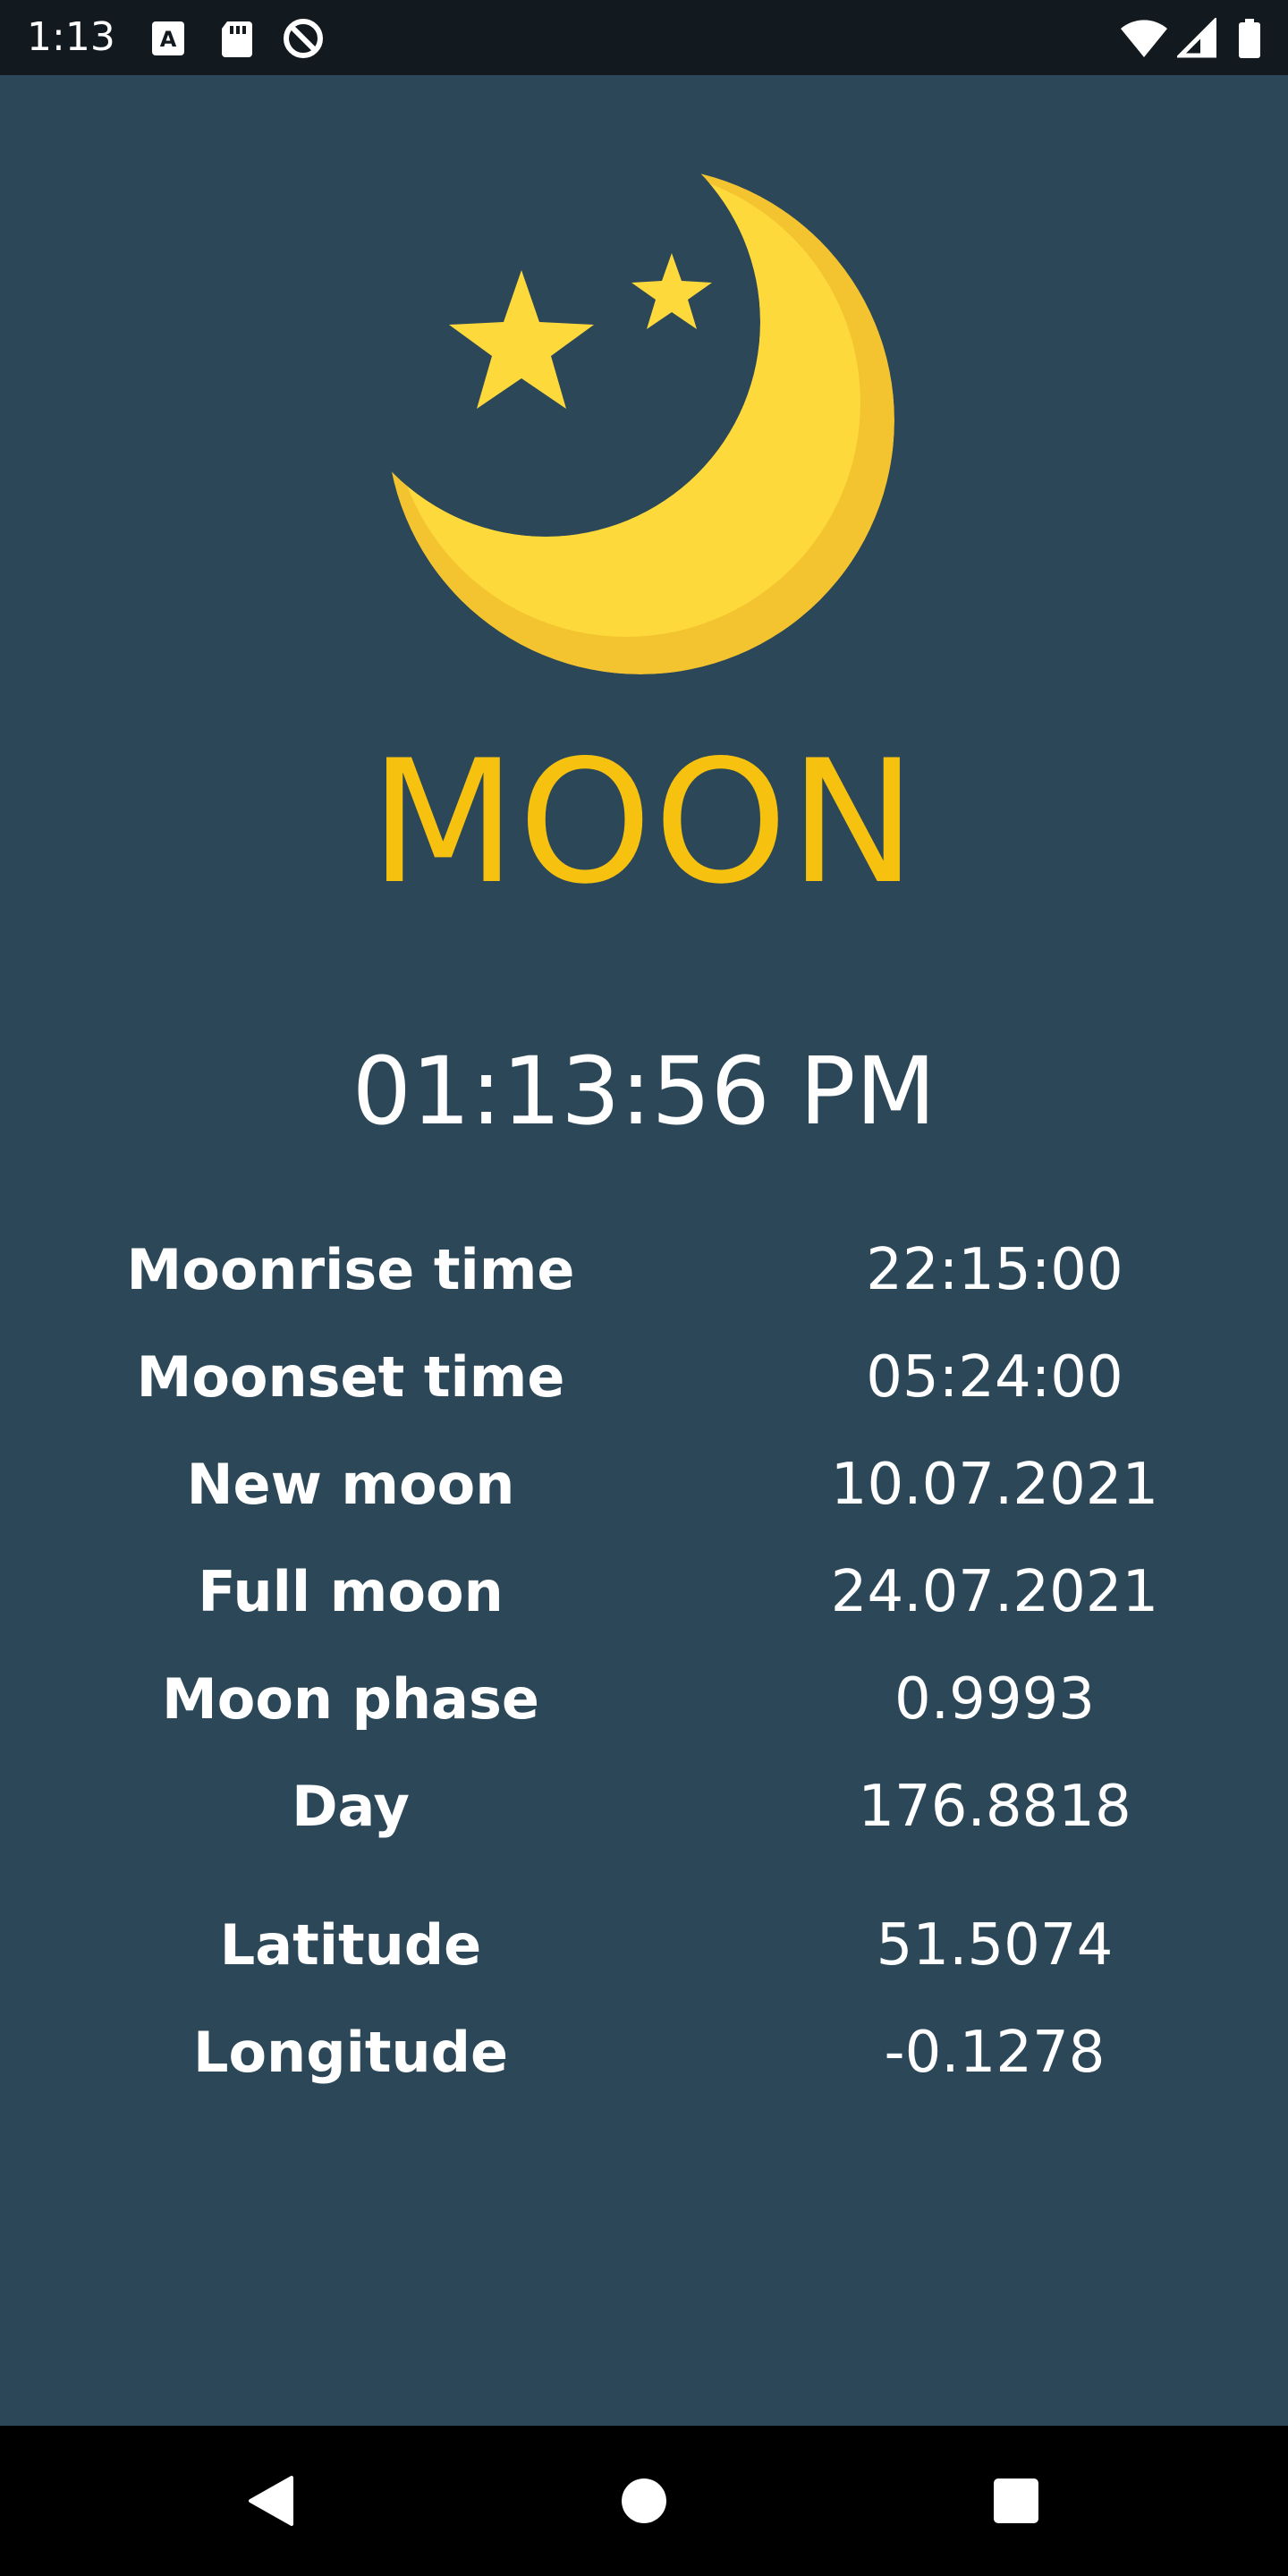  Describe the element at coordinates (644, 1945) in the screenshot. I see `info-row-latitude: Latitude 51.5074` at that location.